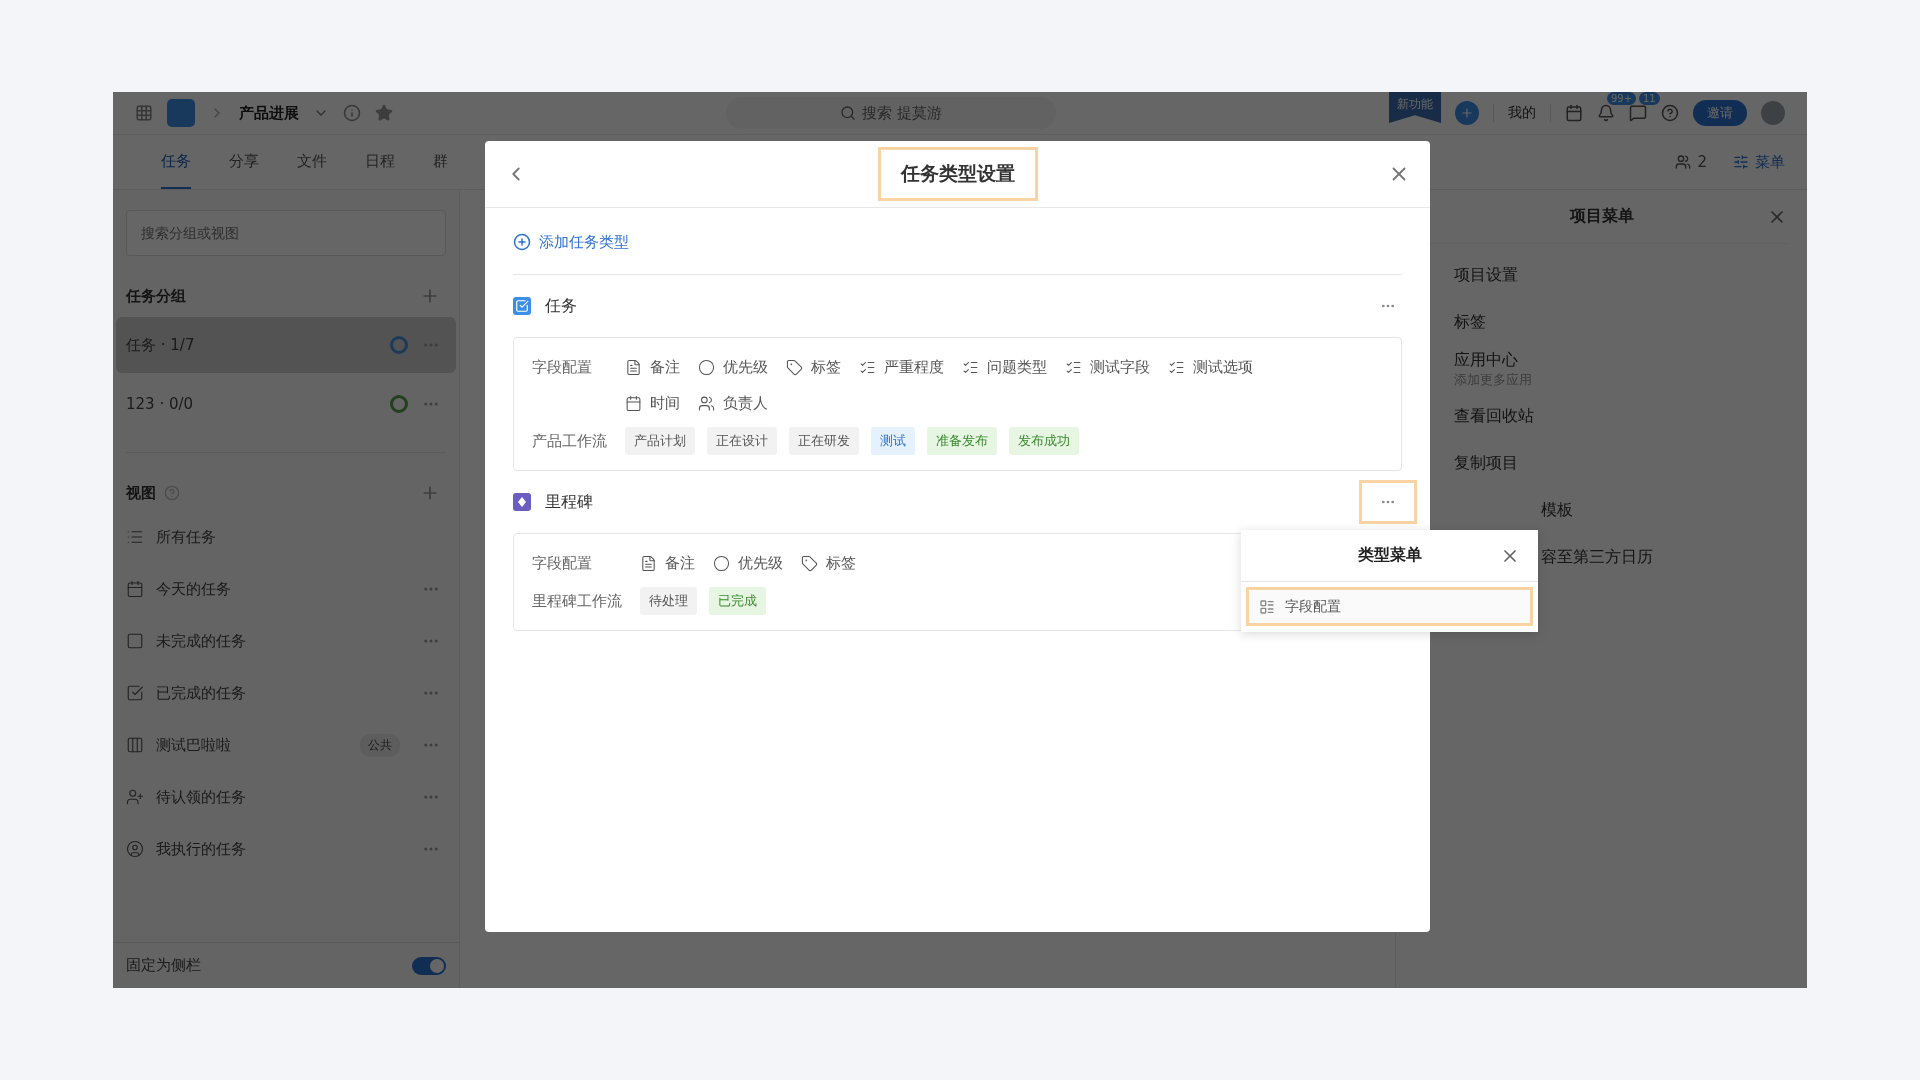 The height and width of the screenshot is (1080, 1920). I want to click on bell-icon, so click(1606, 113).